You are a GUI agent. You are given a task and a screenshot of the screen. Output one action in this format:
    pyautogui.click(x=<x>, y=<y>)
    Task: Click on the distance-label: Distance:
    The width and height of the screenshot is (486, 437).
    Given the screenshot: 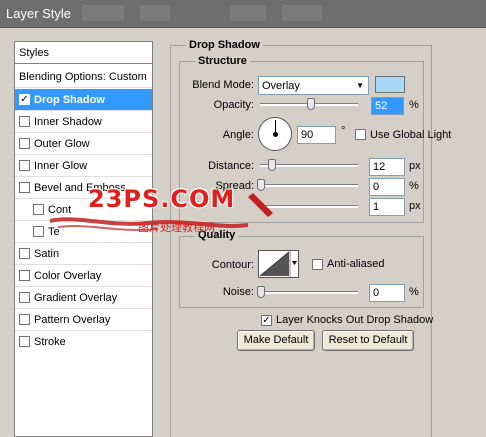 What is the action you would take?
    pyautogui.click(x=231, y=166)
    